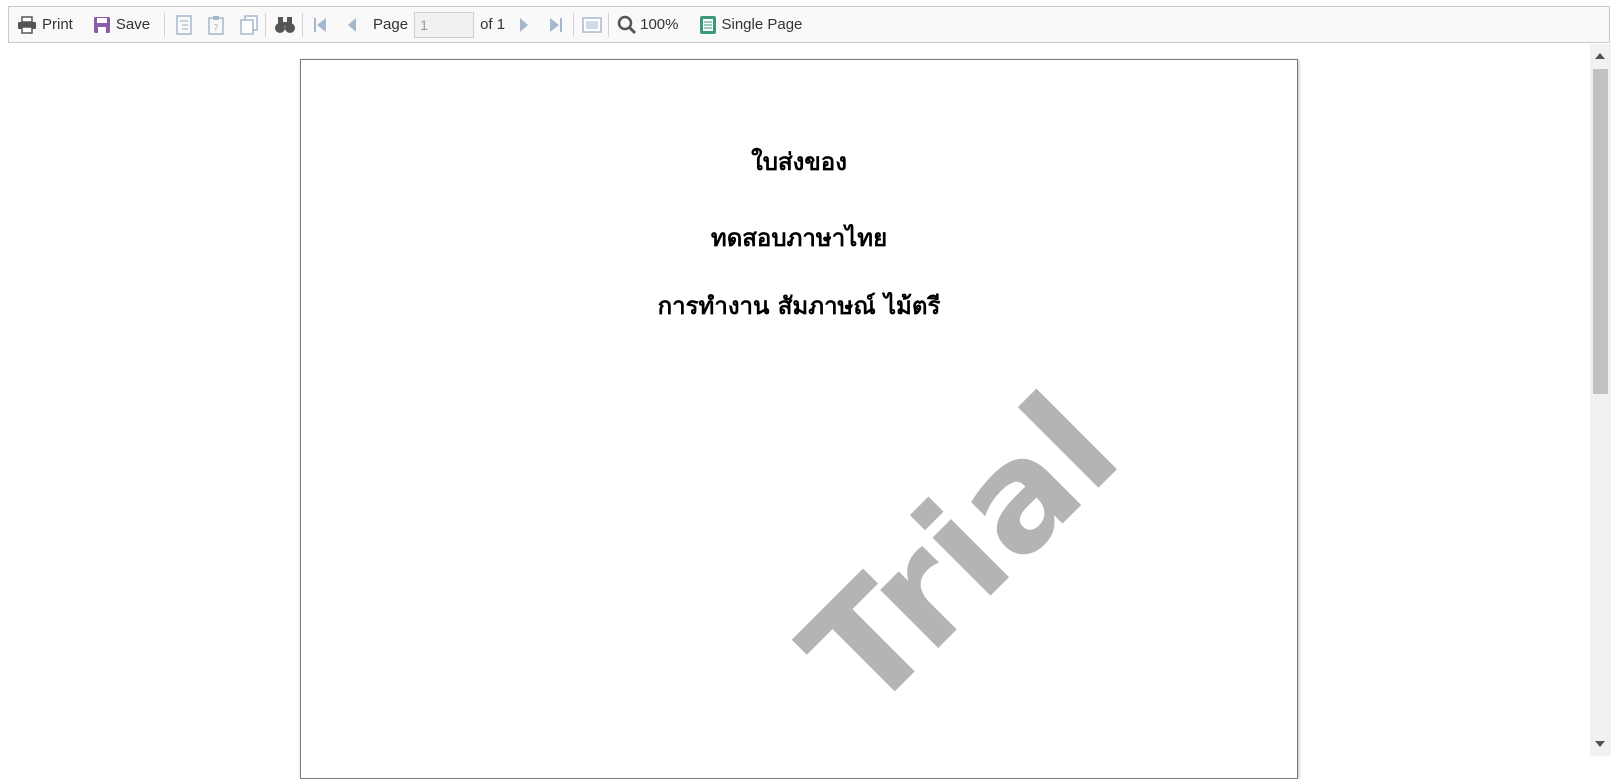  Describe the element at coordinates (444, 24) in the screenshot. I see `page-number-input` at that location.